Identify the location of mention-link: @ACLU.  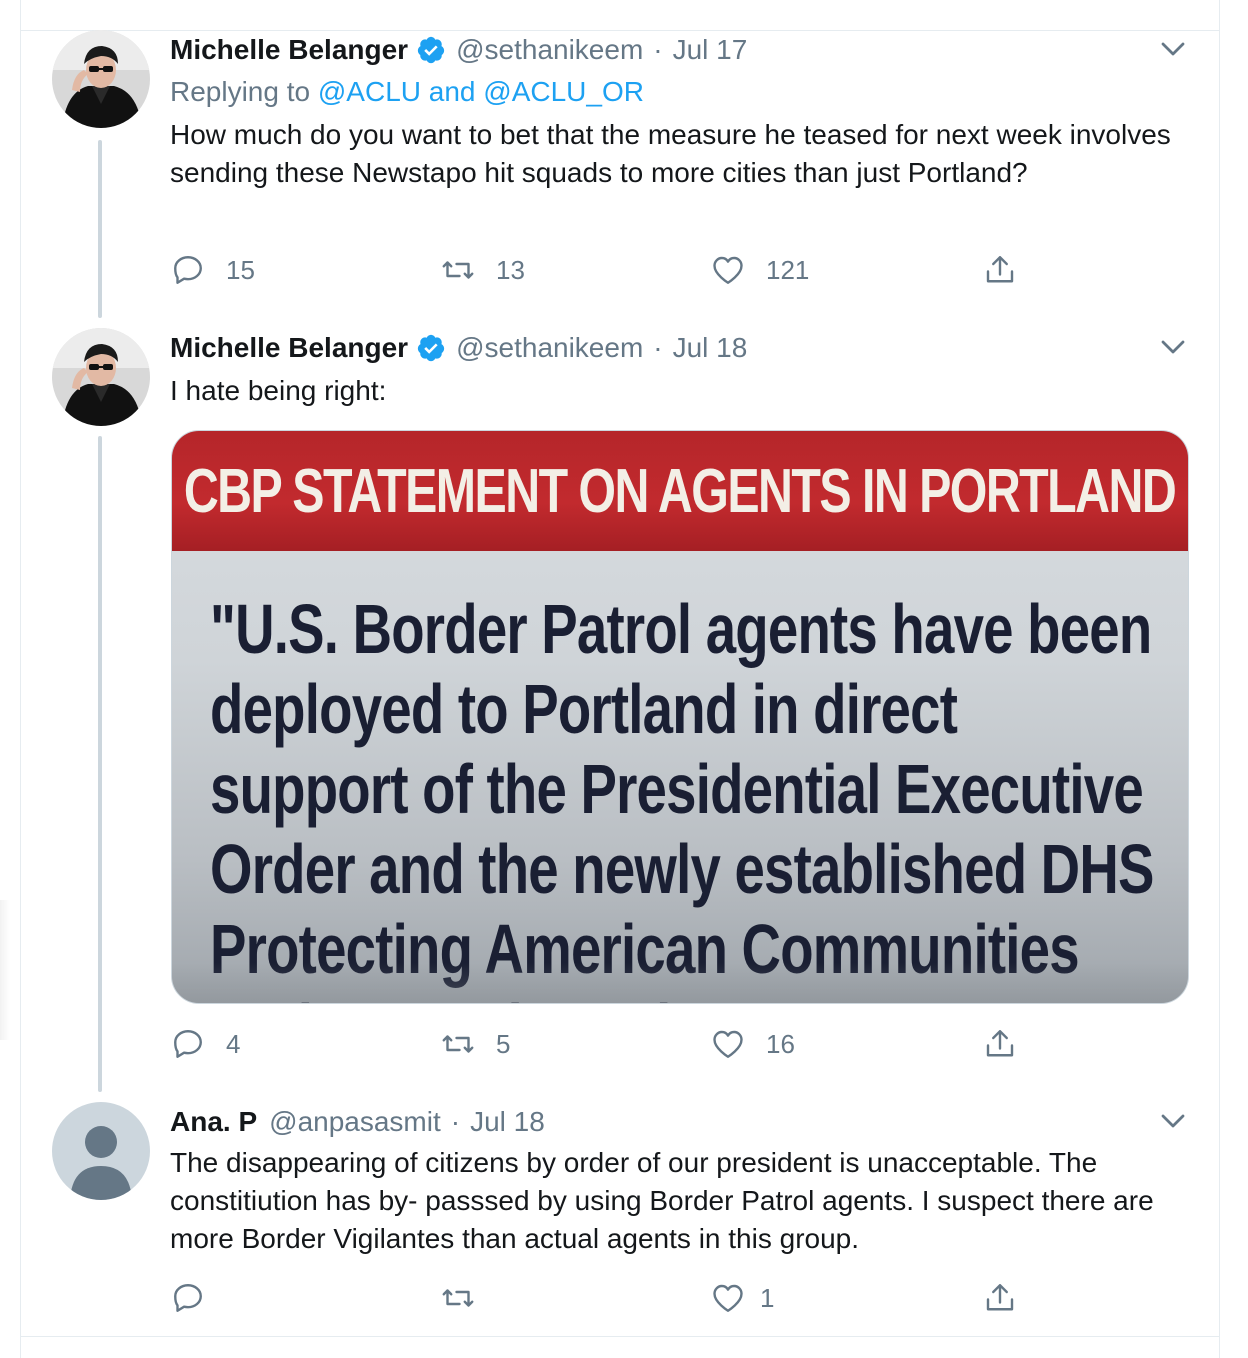
(369, 91).